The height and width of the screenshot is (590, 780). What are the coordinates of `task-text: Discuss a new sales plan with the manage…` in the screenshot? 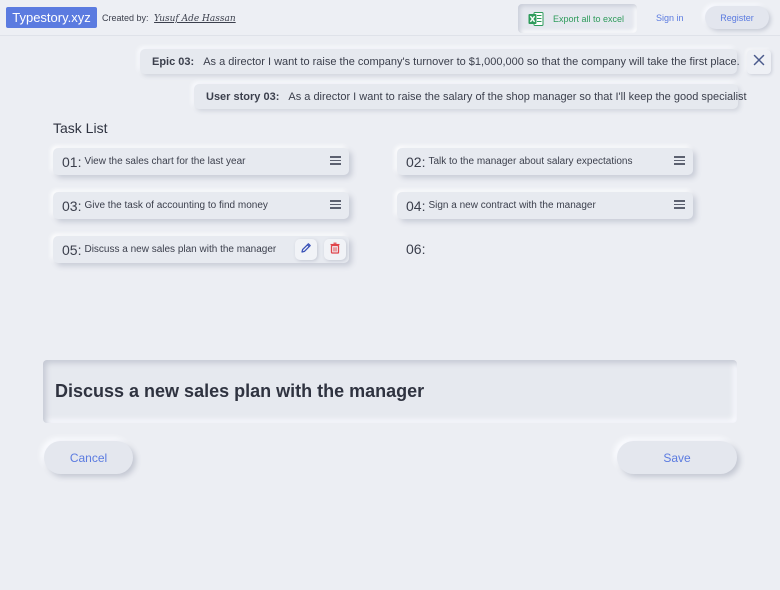 It's located at (180, 249).